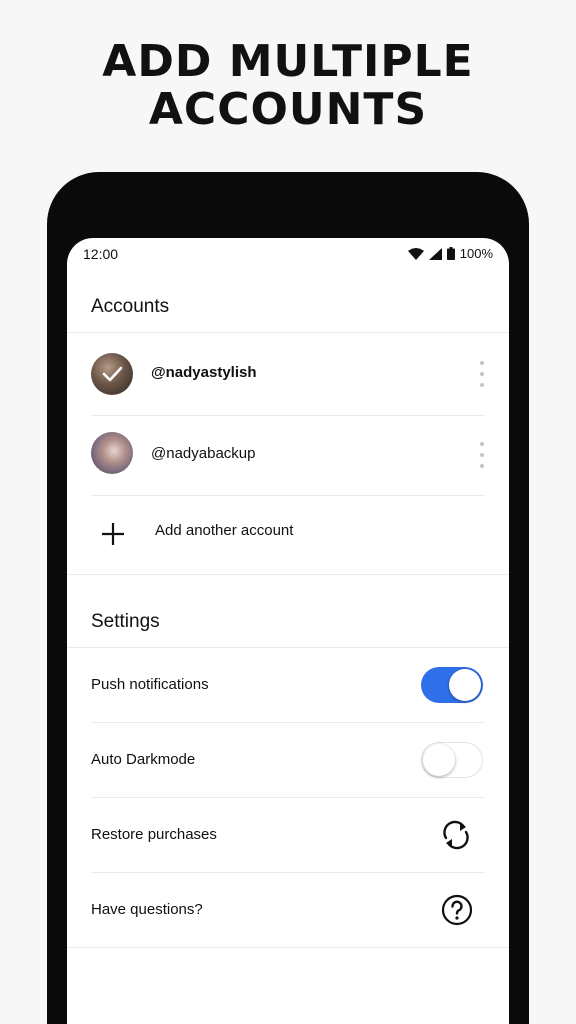 This screenshot has width=576, height=1024. Describe the element at coordinates (143, 759) in the screenshot. I see `setting-label: Auto Darkmode` at that location.